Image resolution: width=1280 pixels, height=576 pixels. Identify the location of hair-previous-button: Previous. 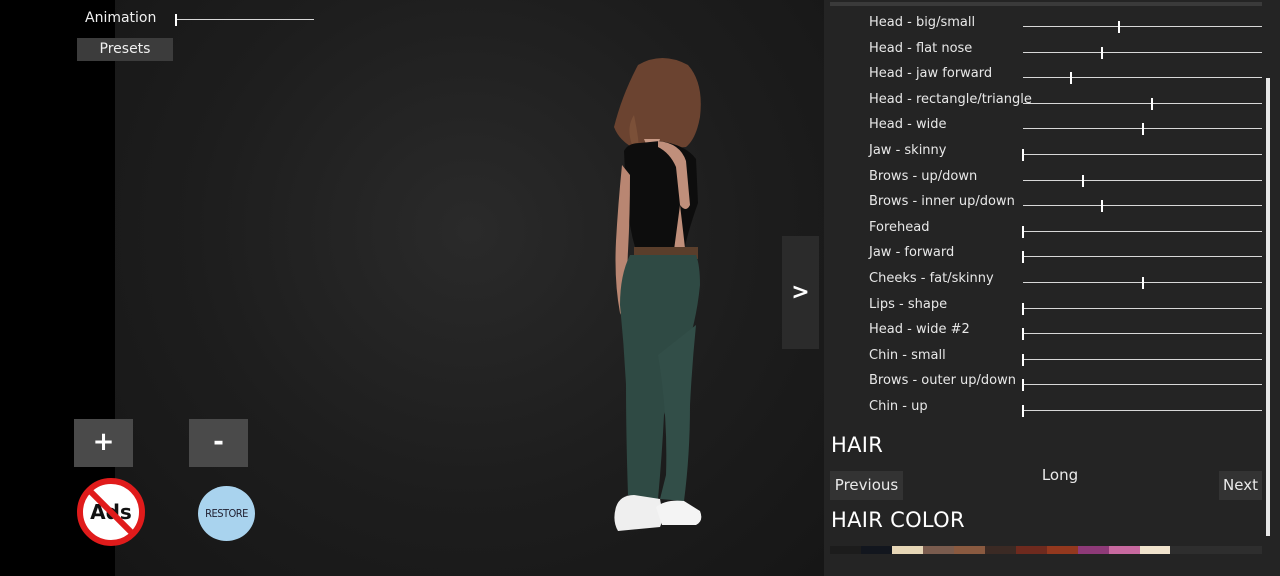
(866, 485).